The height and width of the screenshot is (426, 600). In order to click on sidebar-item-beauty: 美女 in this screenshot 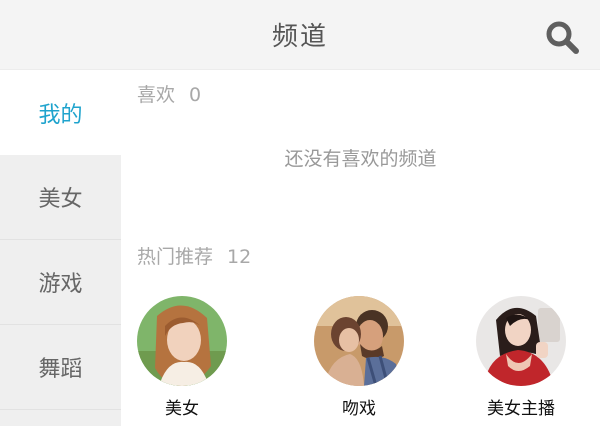, I will do `click(60, 197)`.